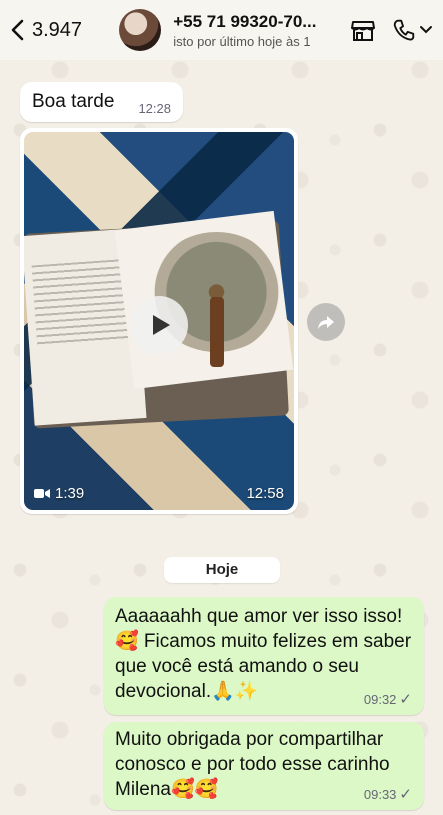 This screenshot has width=443, height=815. I want to click on chevron-down-icon, so click(426, 30).